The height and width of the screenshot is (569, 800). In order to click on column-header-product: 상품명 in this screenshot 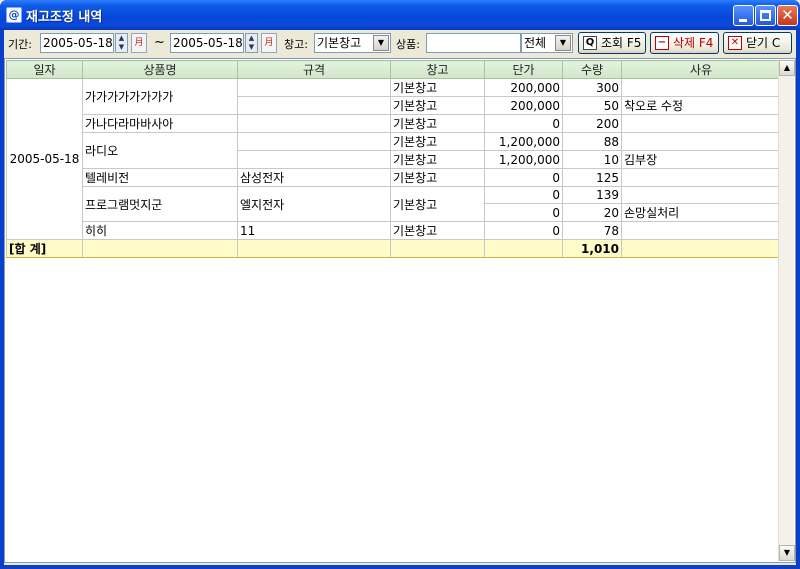, I will do `click(160, 69)`.